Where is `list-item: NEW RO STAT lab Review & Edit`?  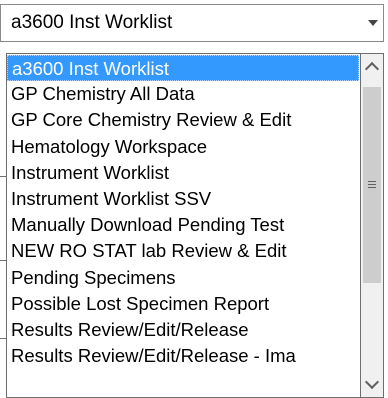
list-item: NEW RO STAT lab Review & Edit is located at coordinates (183, 251).